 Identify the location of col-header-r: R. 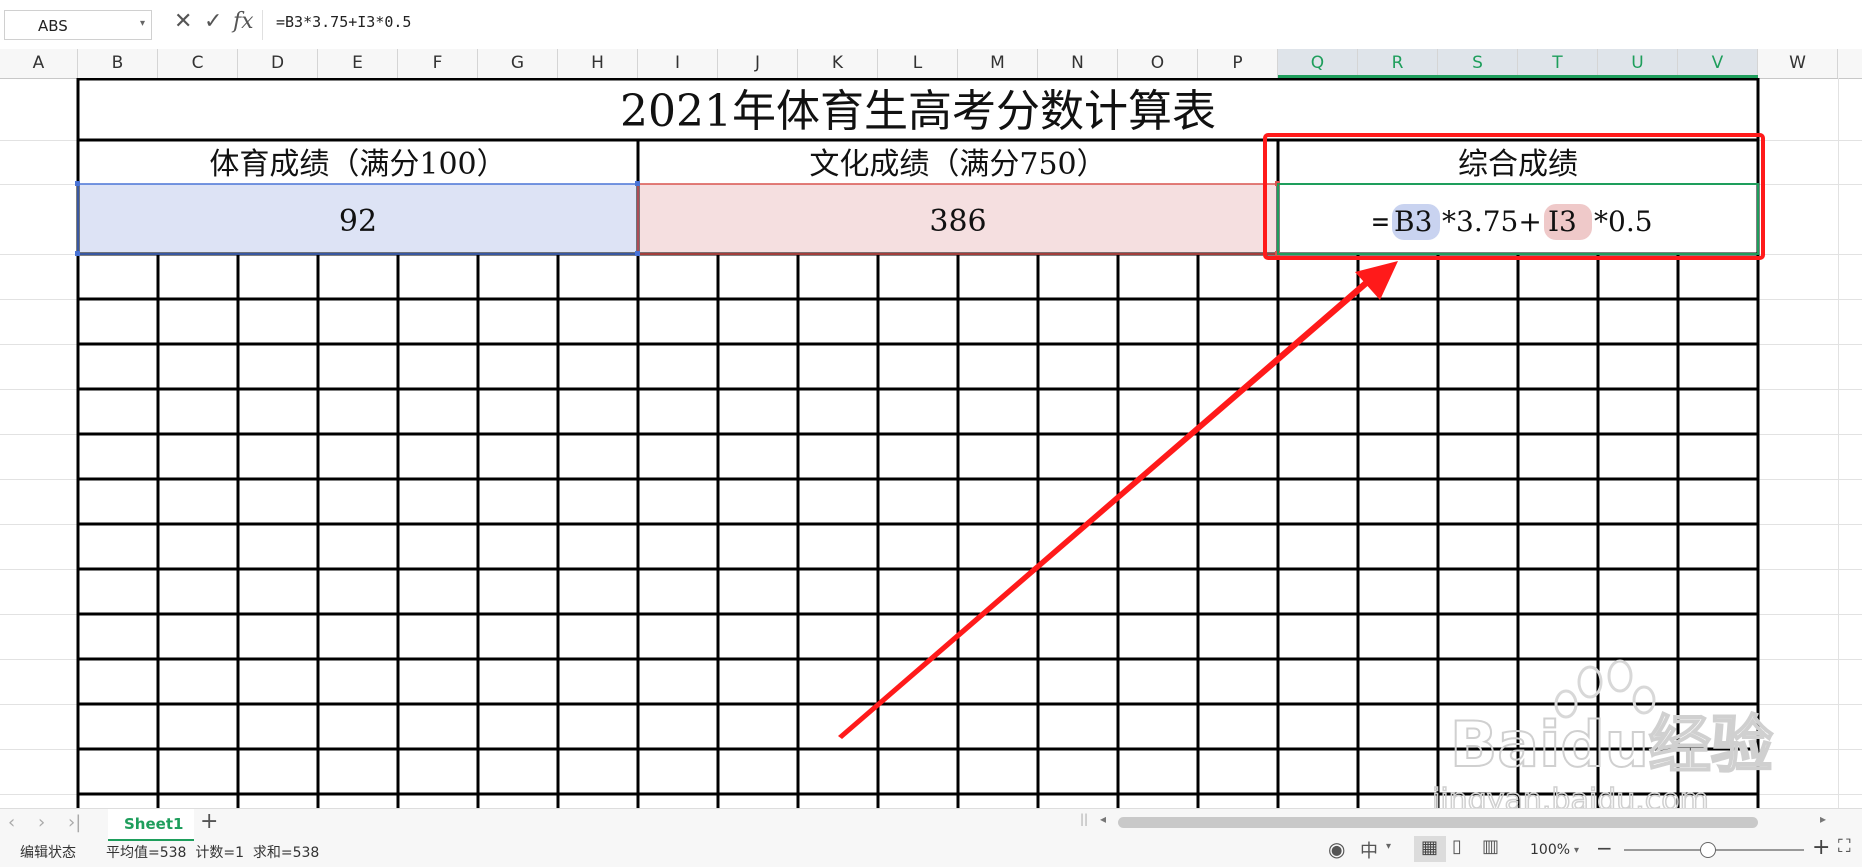
(1398, 63).